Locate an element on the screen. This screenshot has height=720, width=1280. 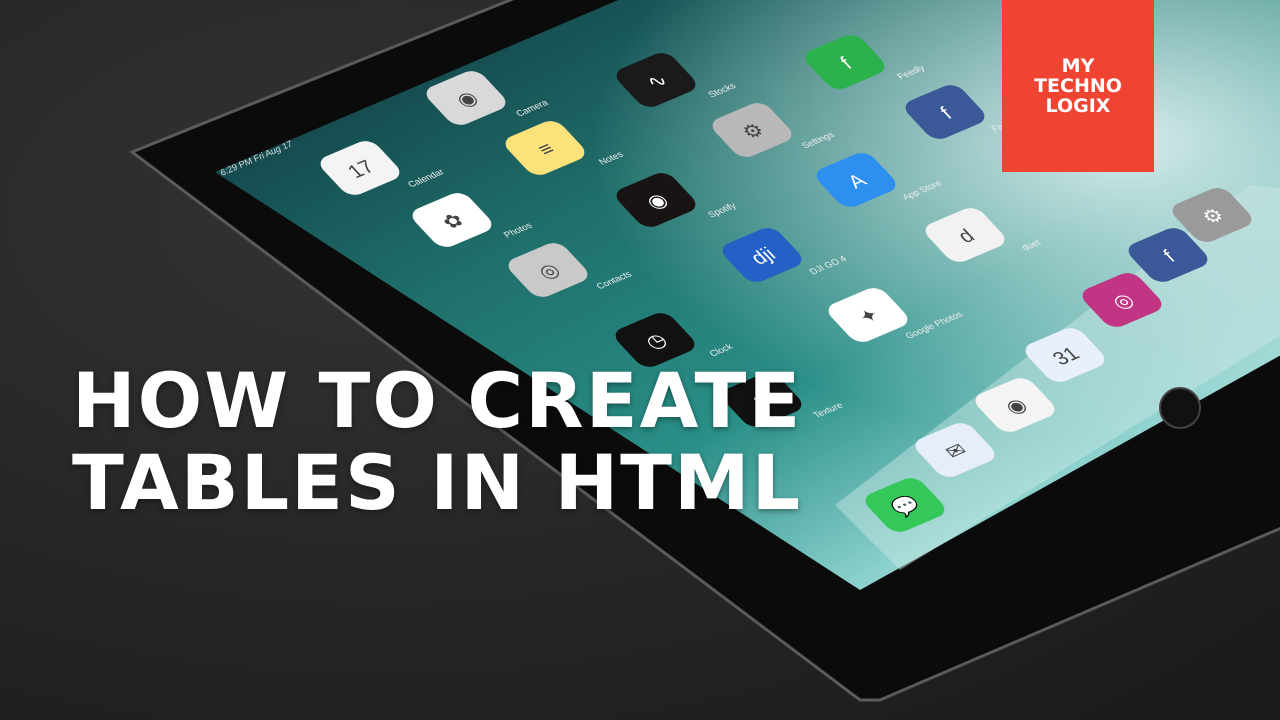
headline: HOW TO CREATE TABLES IN HTML is located at coordinates (437, 442).